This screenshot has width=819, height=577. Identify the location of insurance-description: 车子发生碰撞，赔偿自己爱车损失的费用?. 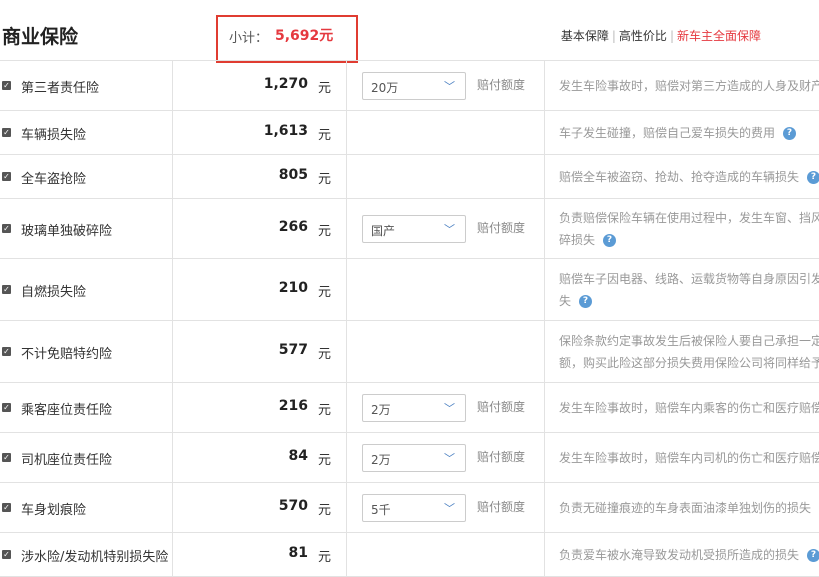
(689, 133).